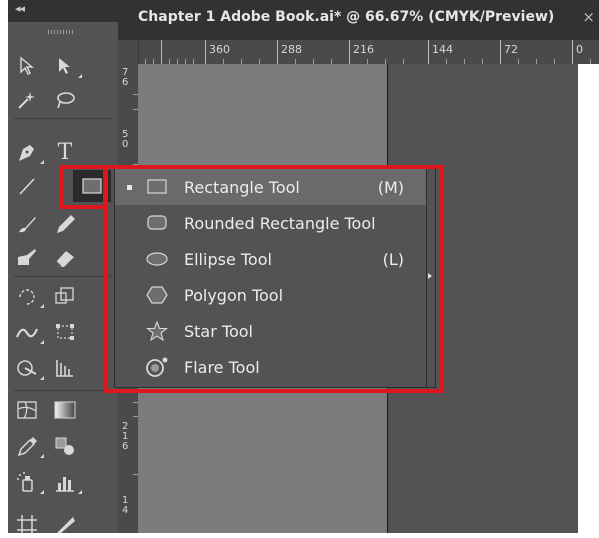 The height and width of the screenshot is (538, 599). I want to click on pencil-icon, so click(66, 224).